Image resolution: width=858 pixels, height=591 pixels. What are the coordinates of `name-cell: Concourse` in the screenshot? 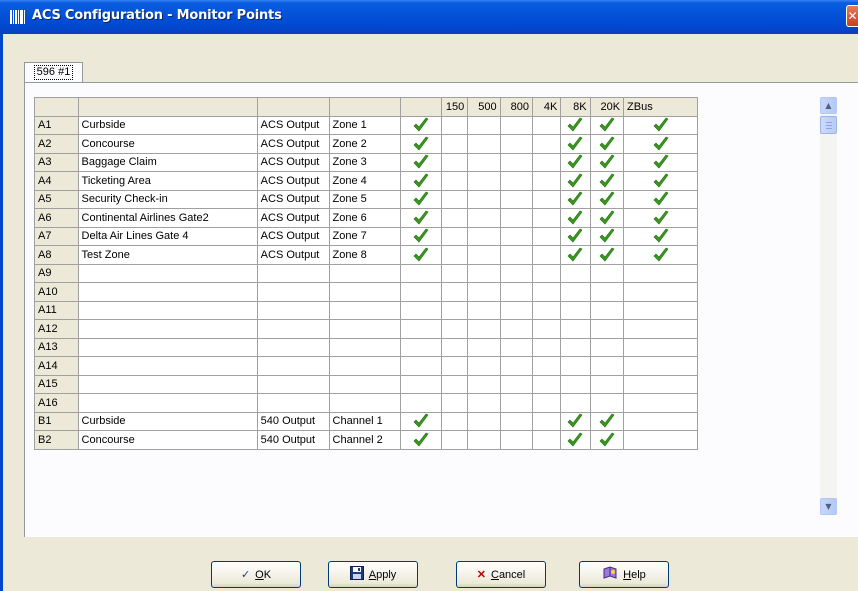 It's located at (167, 440).